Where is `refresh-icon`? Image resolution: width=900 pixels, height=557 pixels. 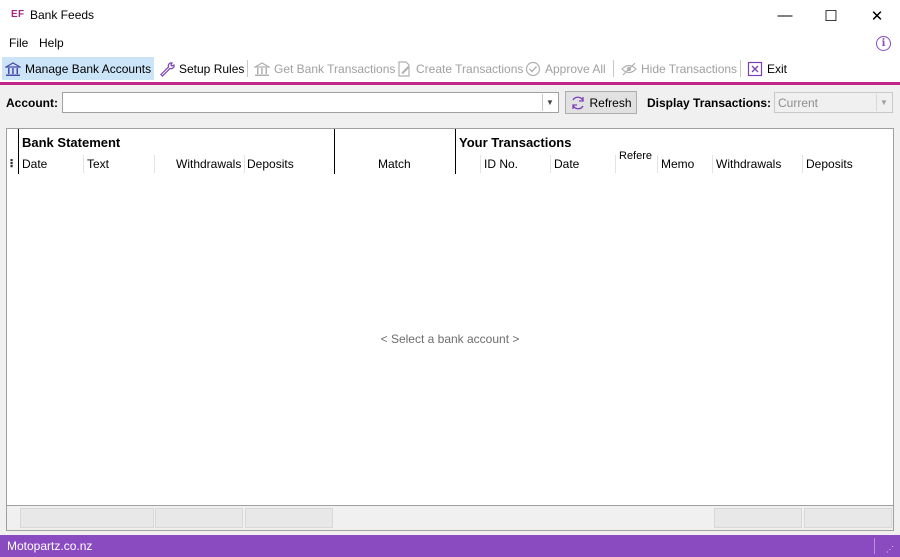 refresh-icon is located at coordinates (578, 102).